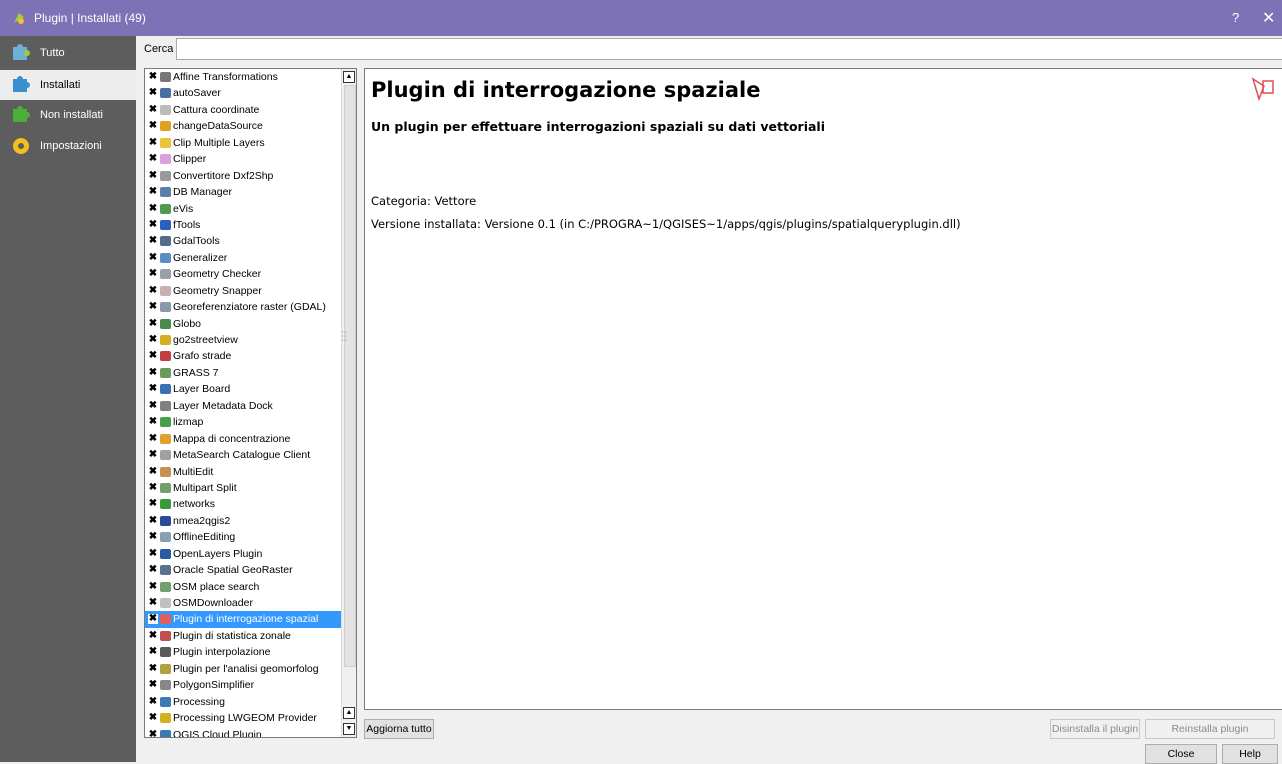 This screenshot has width=1282, height=764. I want to click on scroll-up-lower-button: ▲, so click(349, 713).